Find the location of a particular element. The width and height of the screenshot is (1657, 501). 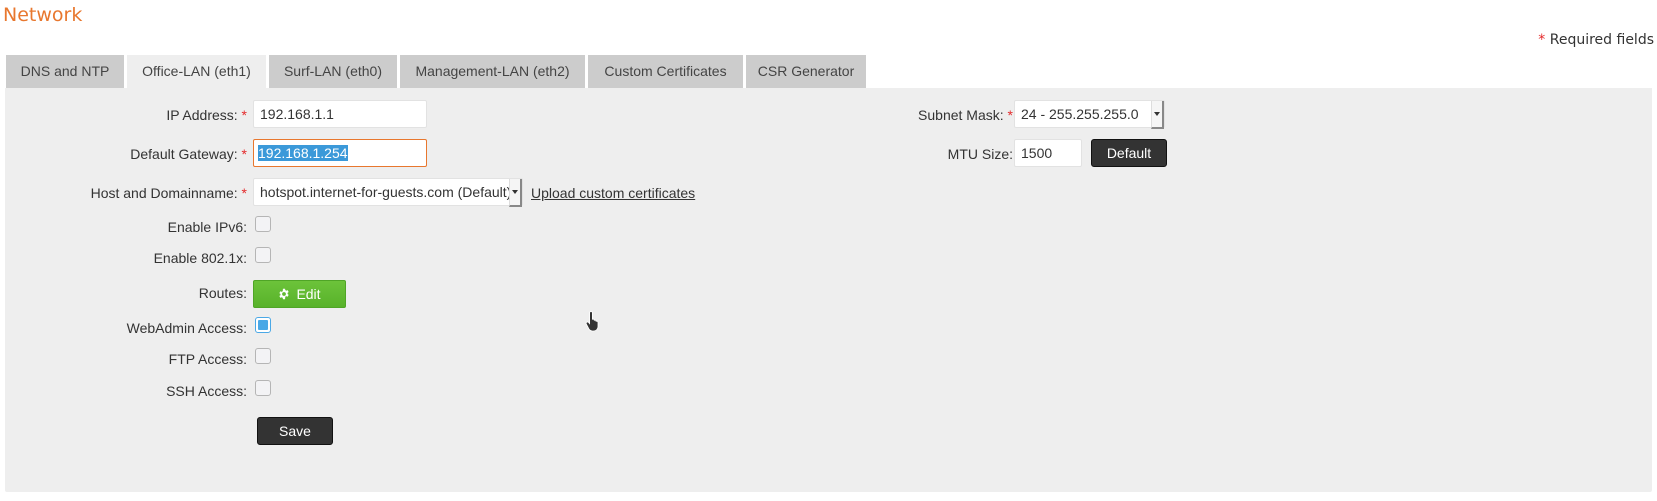

mtu-size-input is located at coordinates (1048, 153).